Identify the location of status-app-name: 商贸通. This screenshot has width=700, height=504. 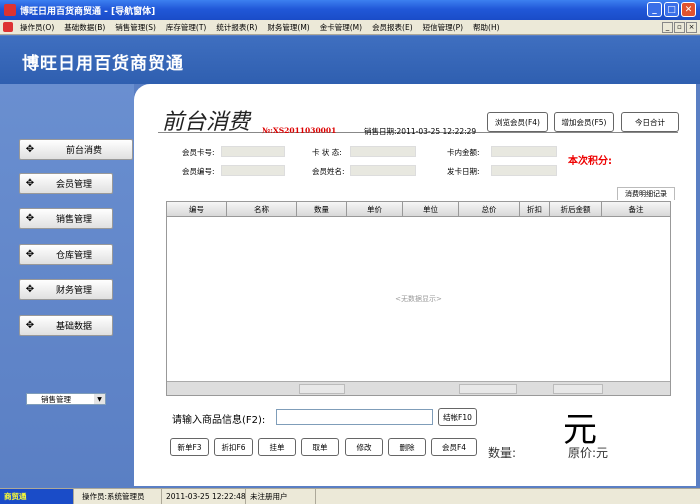
(37, 496).